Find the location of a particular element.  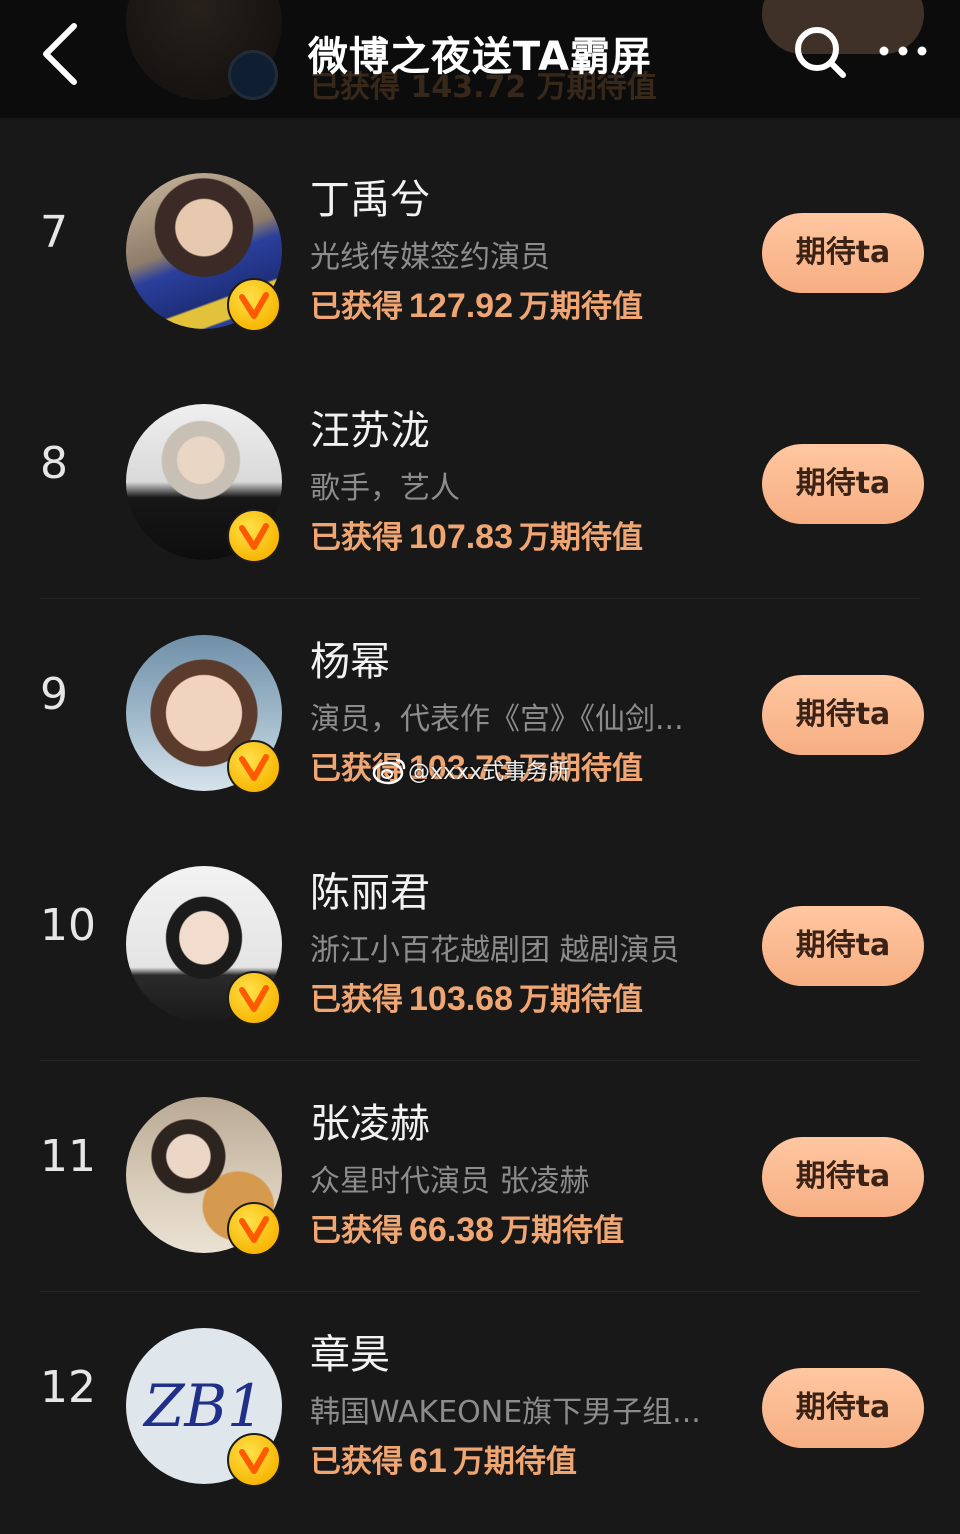

vote-count: 已获得 103.73 万期待值 is located at coordinates (530, 768).